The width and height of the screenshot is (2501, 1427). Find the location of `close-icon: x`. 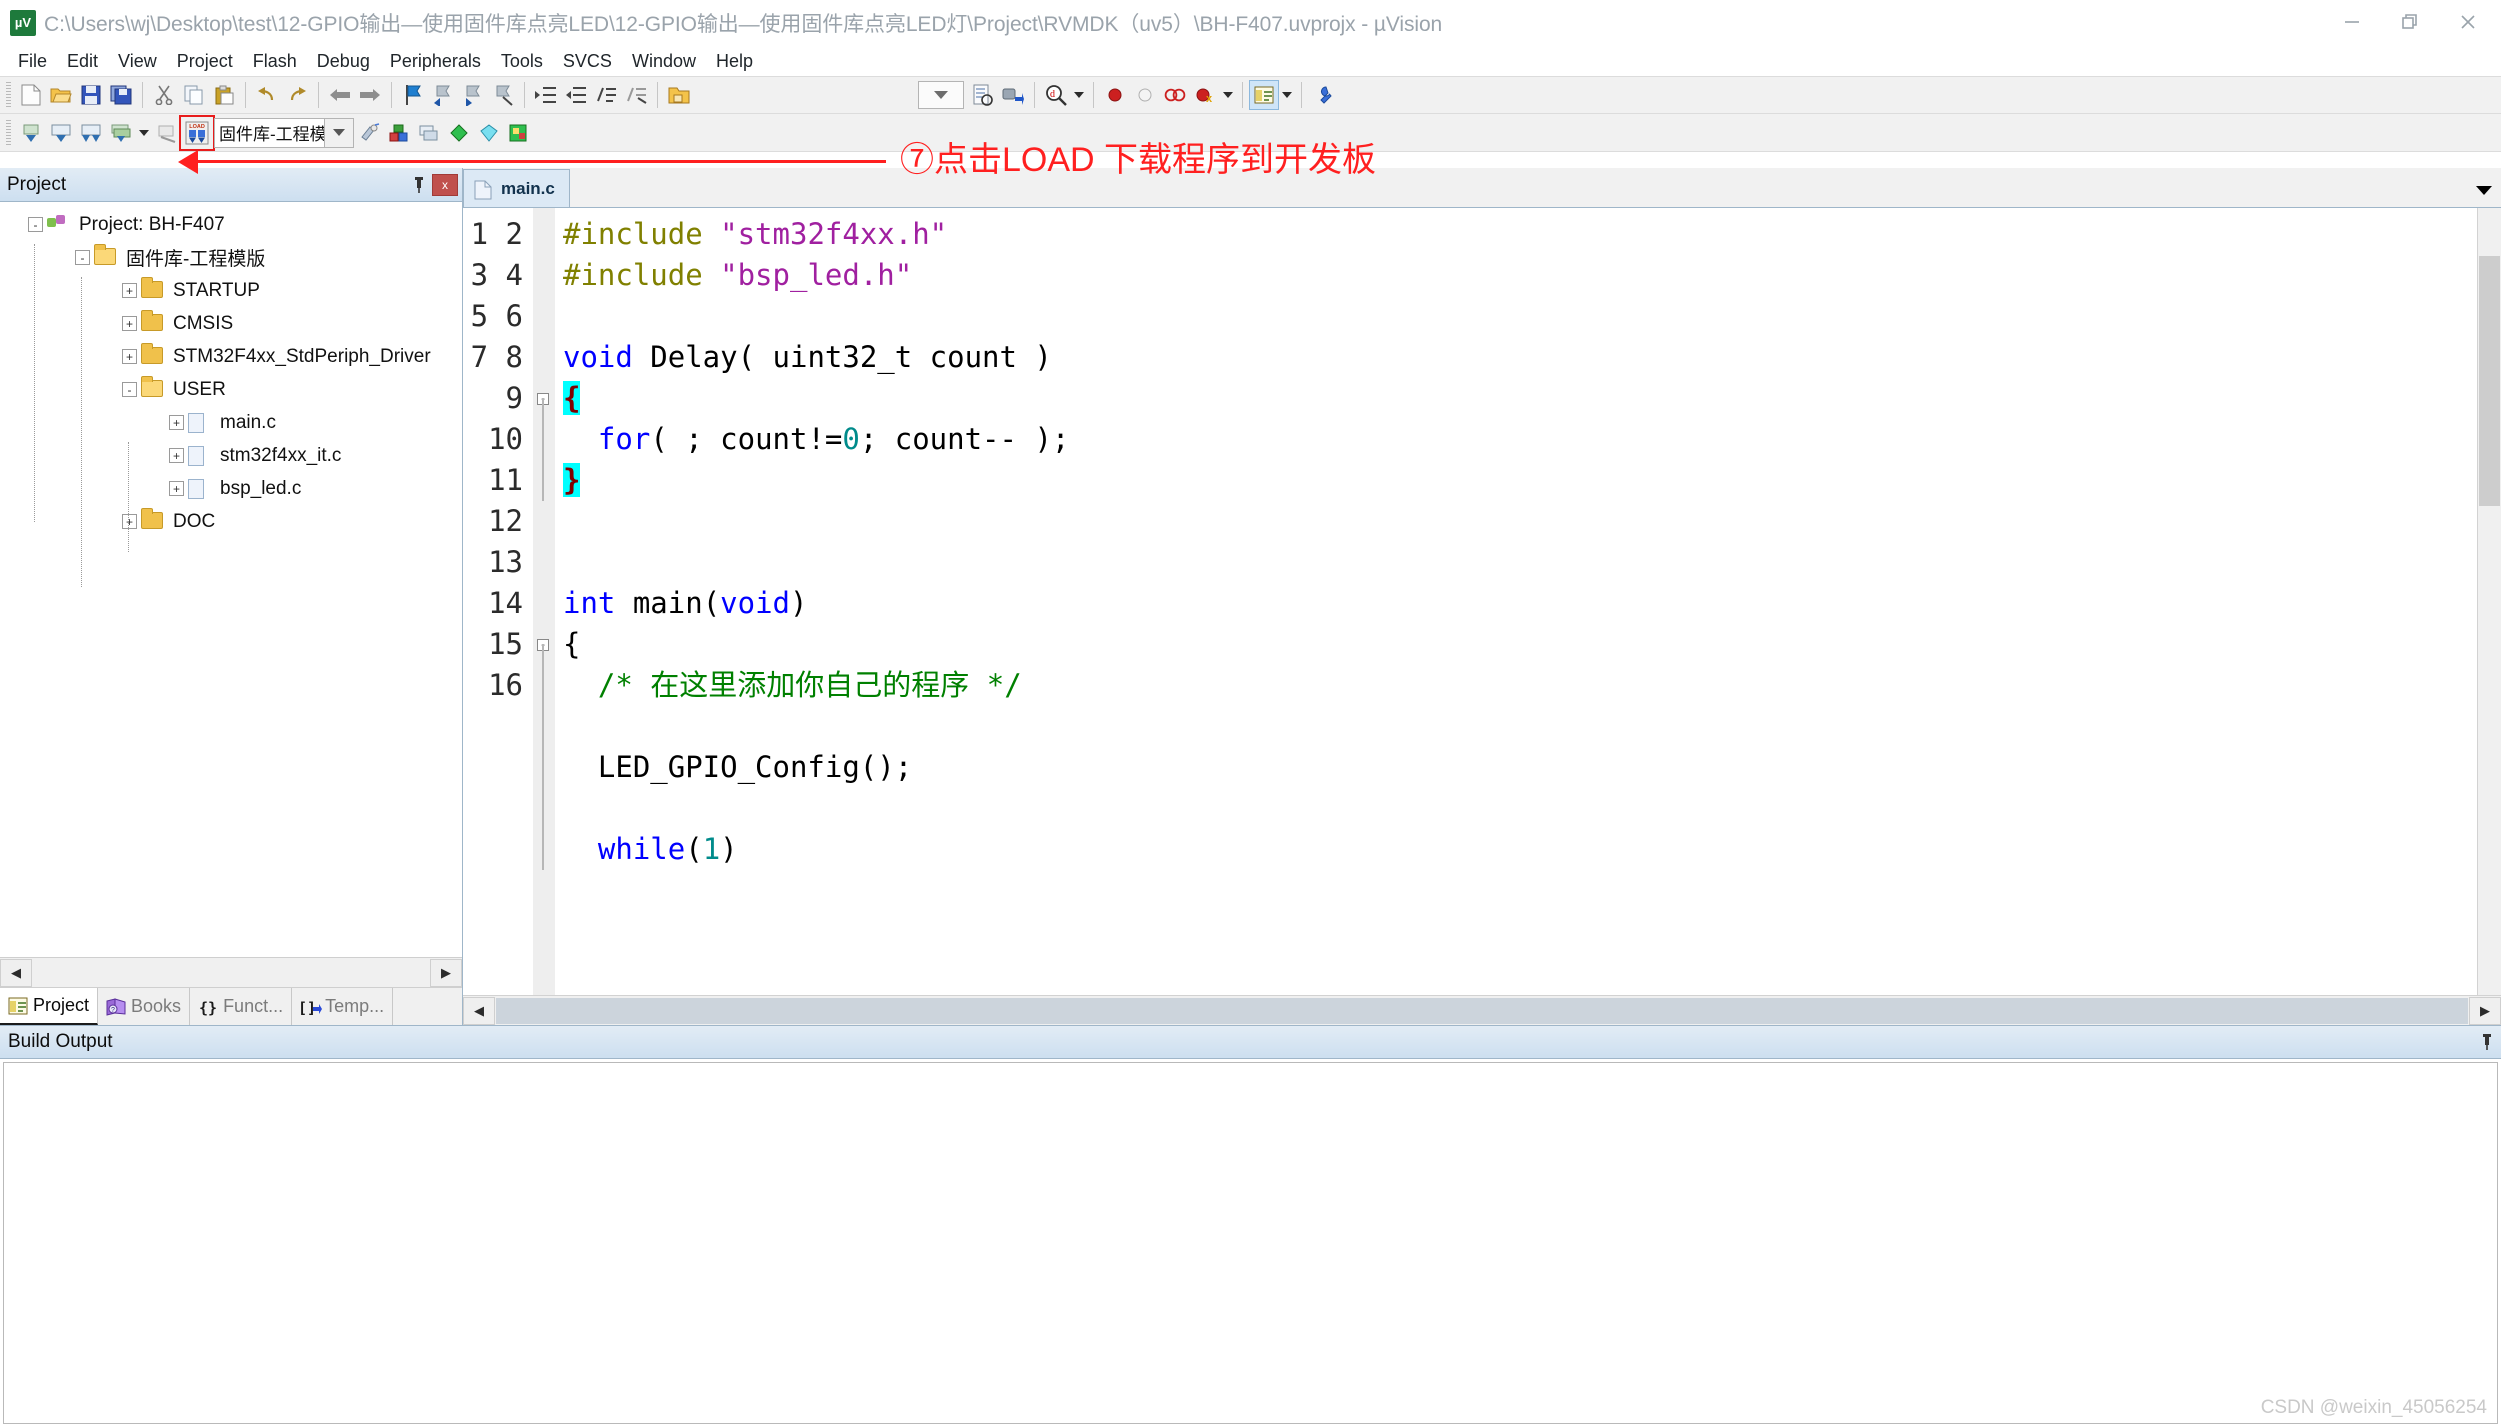

close-icon: x is located at coordinates (445, 184).